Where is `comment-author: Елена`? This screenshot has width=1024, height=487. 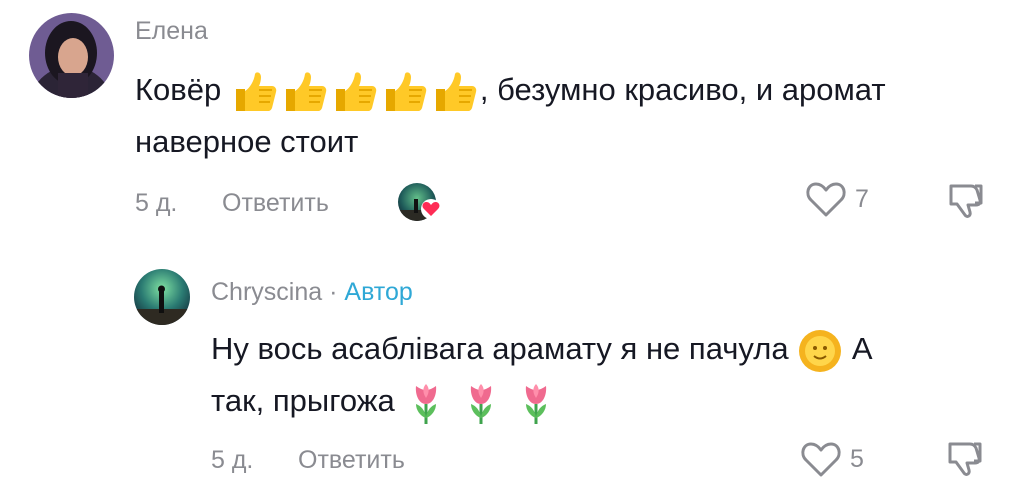
comment-author: Елена is located at coordinates (171, 31).